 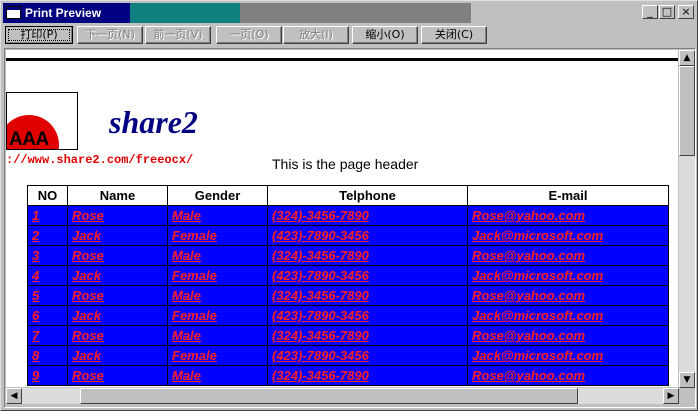 What do you see at coordinates (687, 219) in the screenshot?
I see `vertical-scrollbar: ▲ ▼` at bounding box center [687, 219].